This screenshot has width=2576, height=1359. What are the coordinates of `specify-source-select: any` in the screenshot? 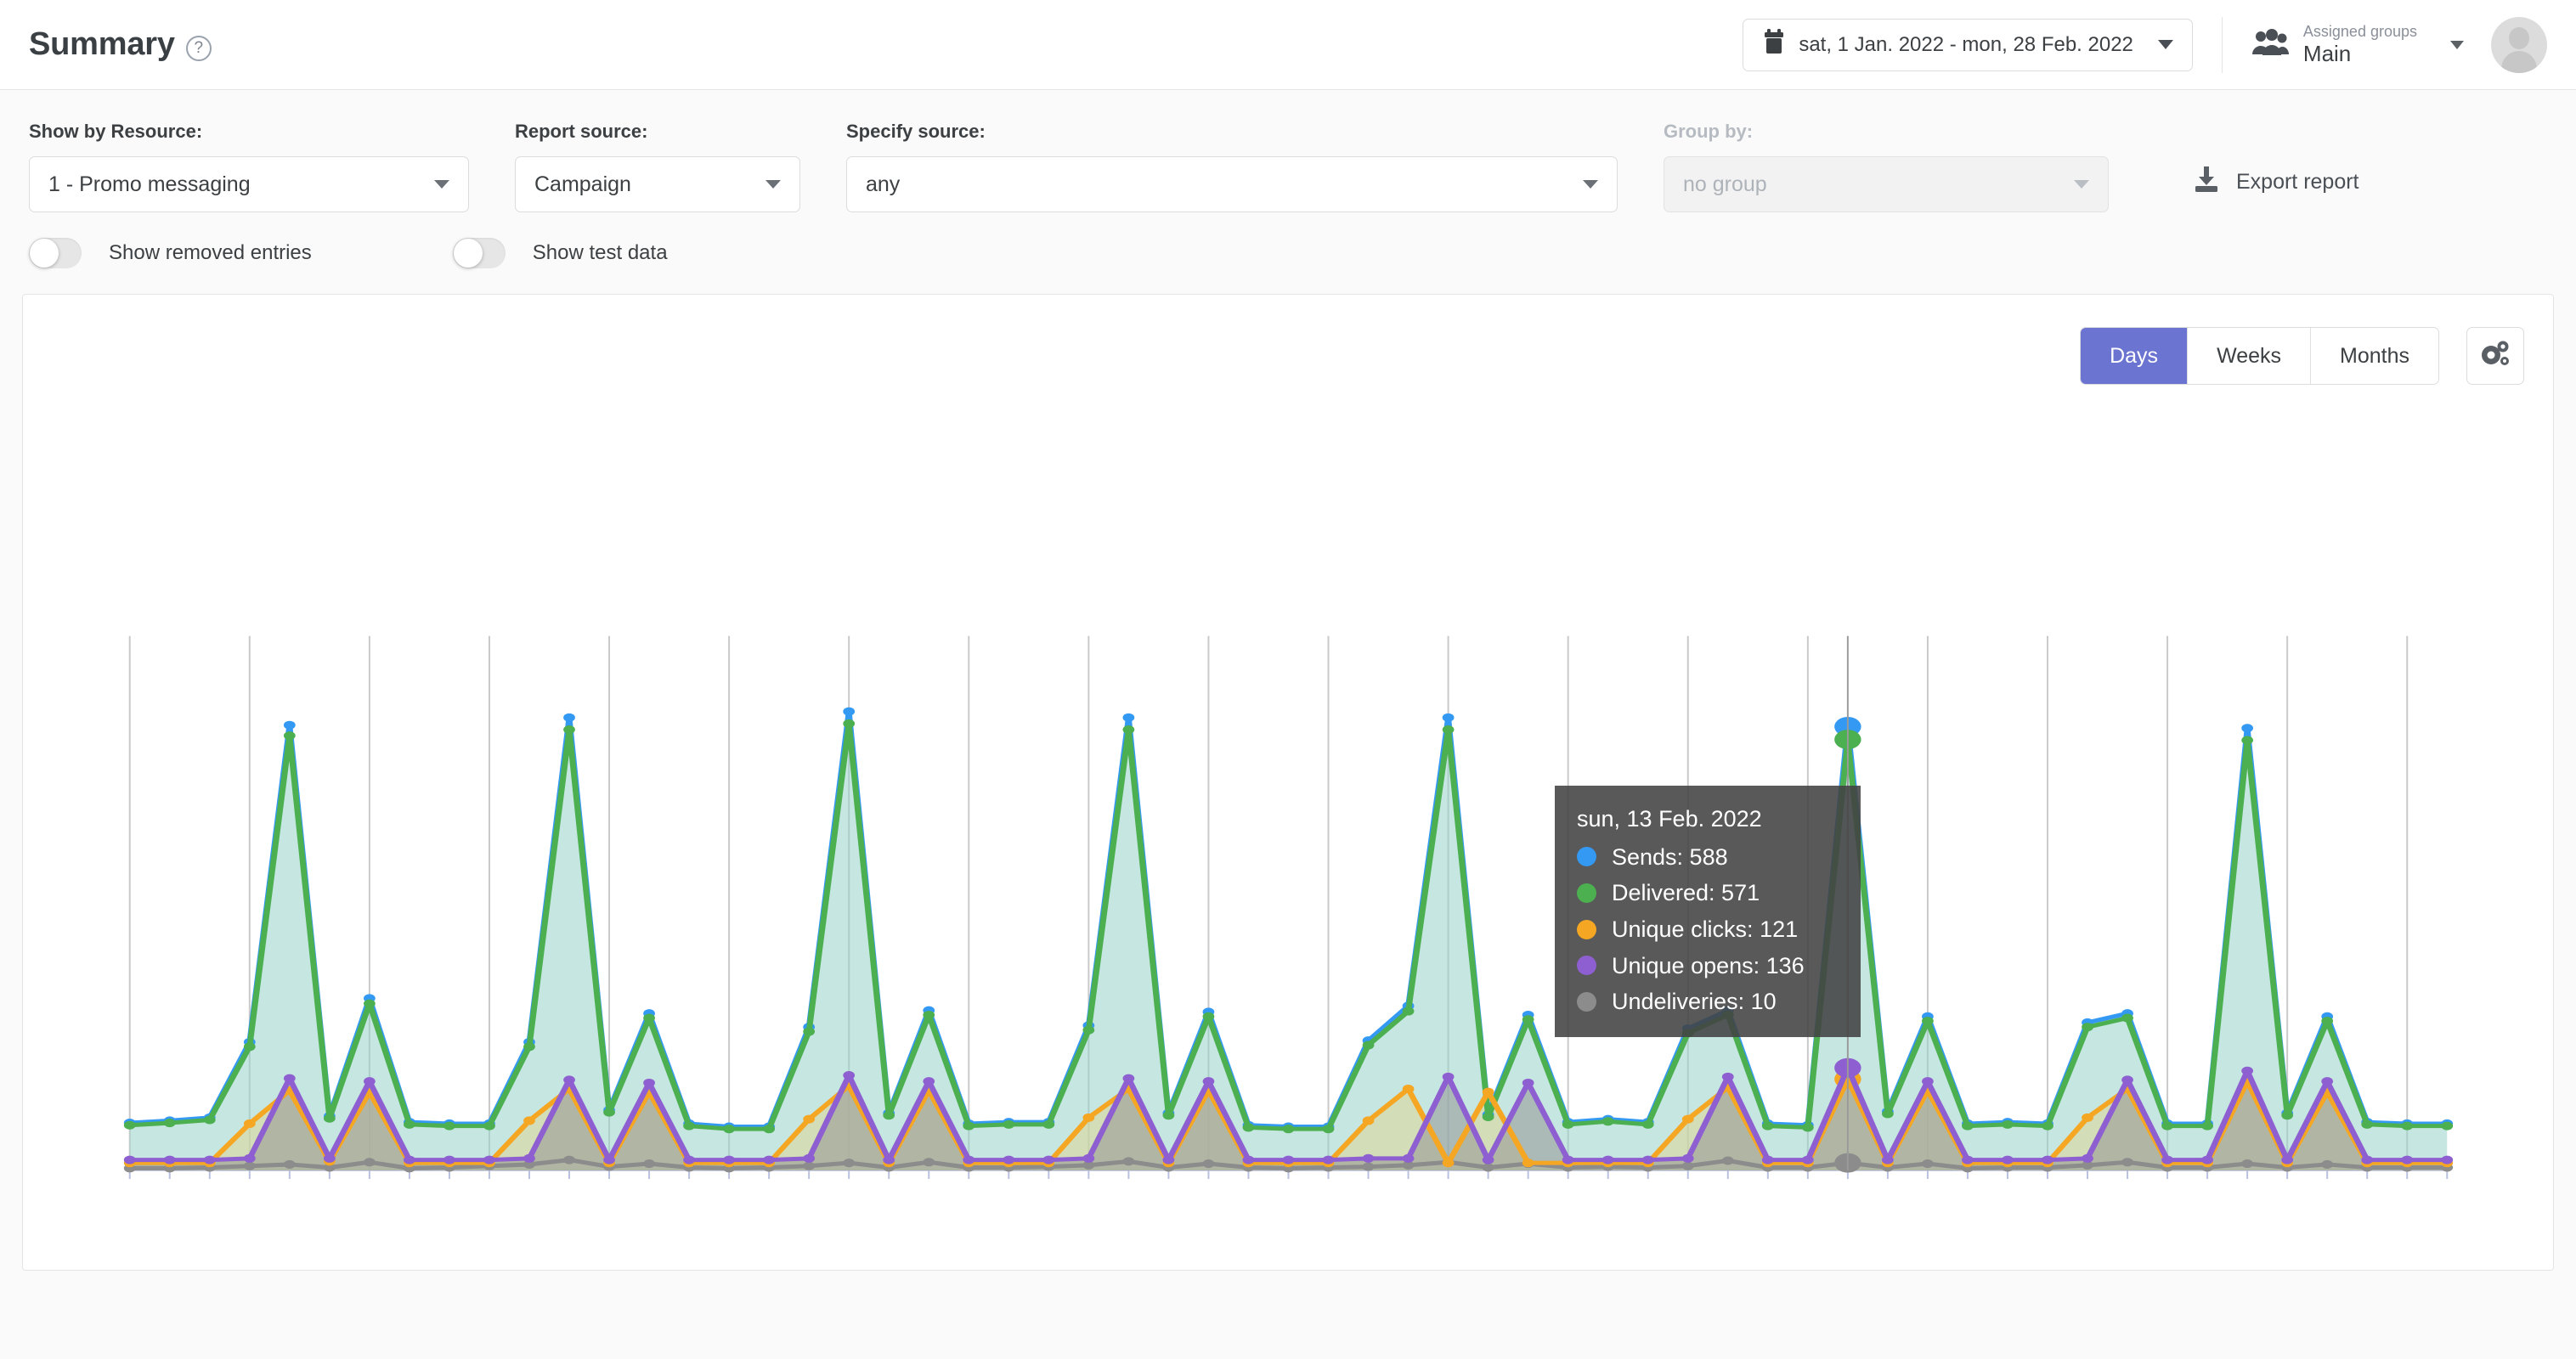 It's located at (1232, 184).